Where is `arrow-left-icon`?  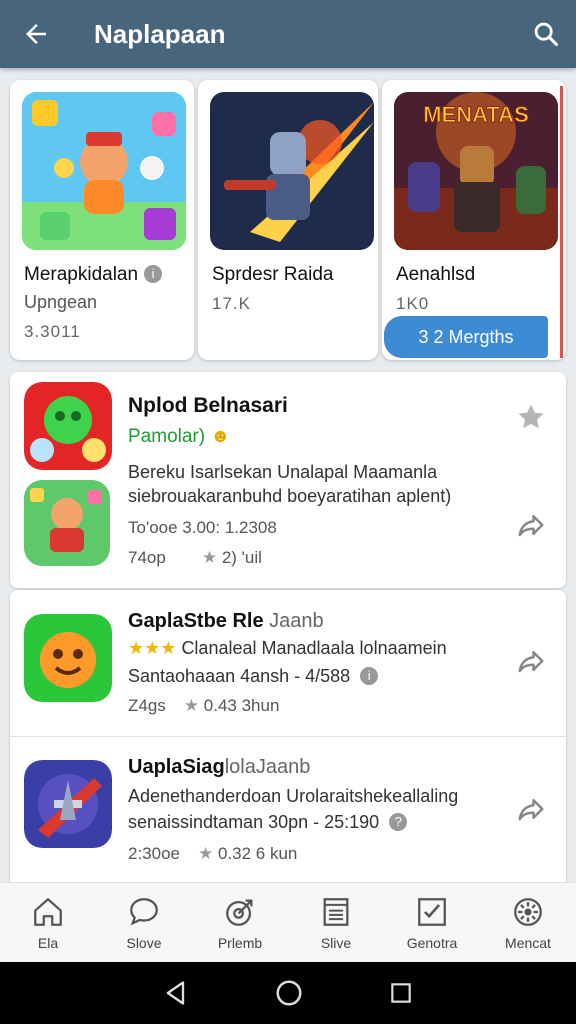
arrow-left-icon is located at coordinates (36, 34).